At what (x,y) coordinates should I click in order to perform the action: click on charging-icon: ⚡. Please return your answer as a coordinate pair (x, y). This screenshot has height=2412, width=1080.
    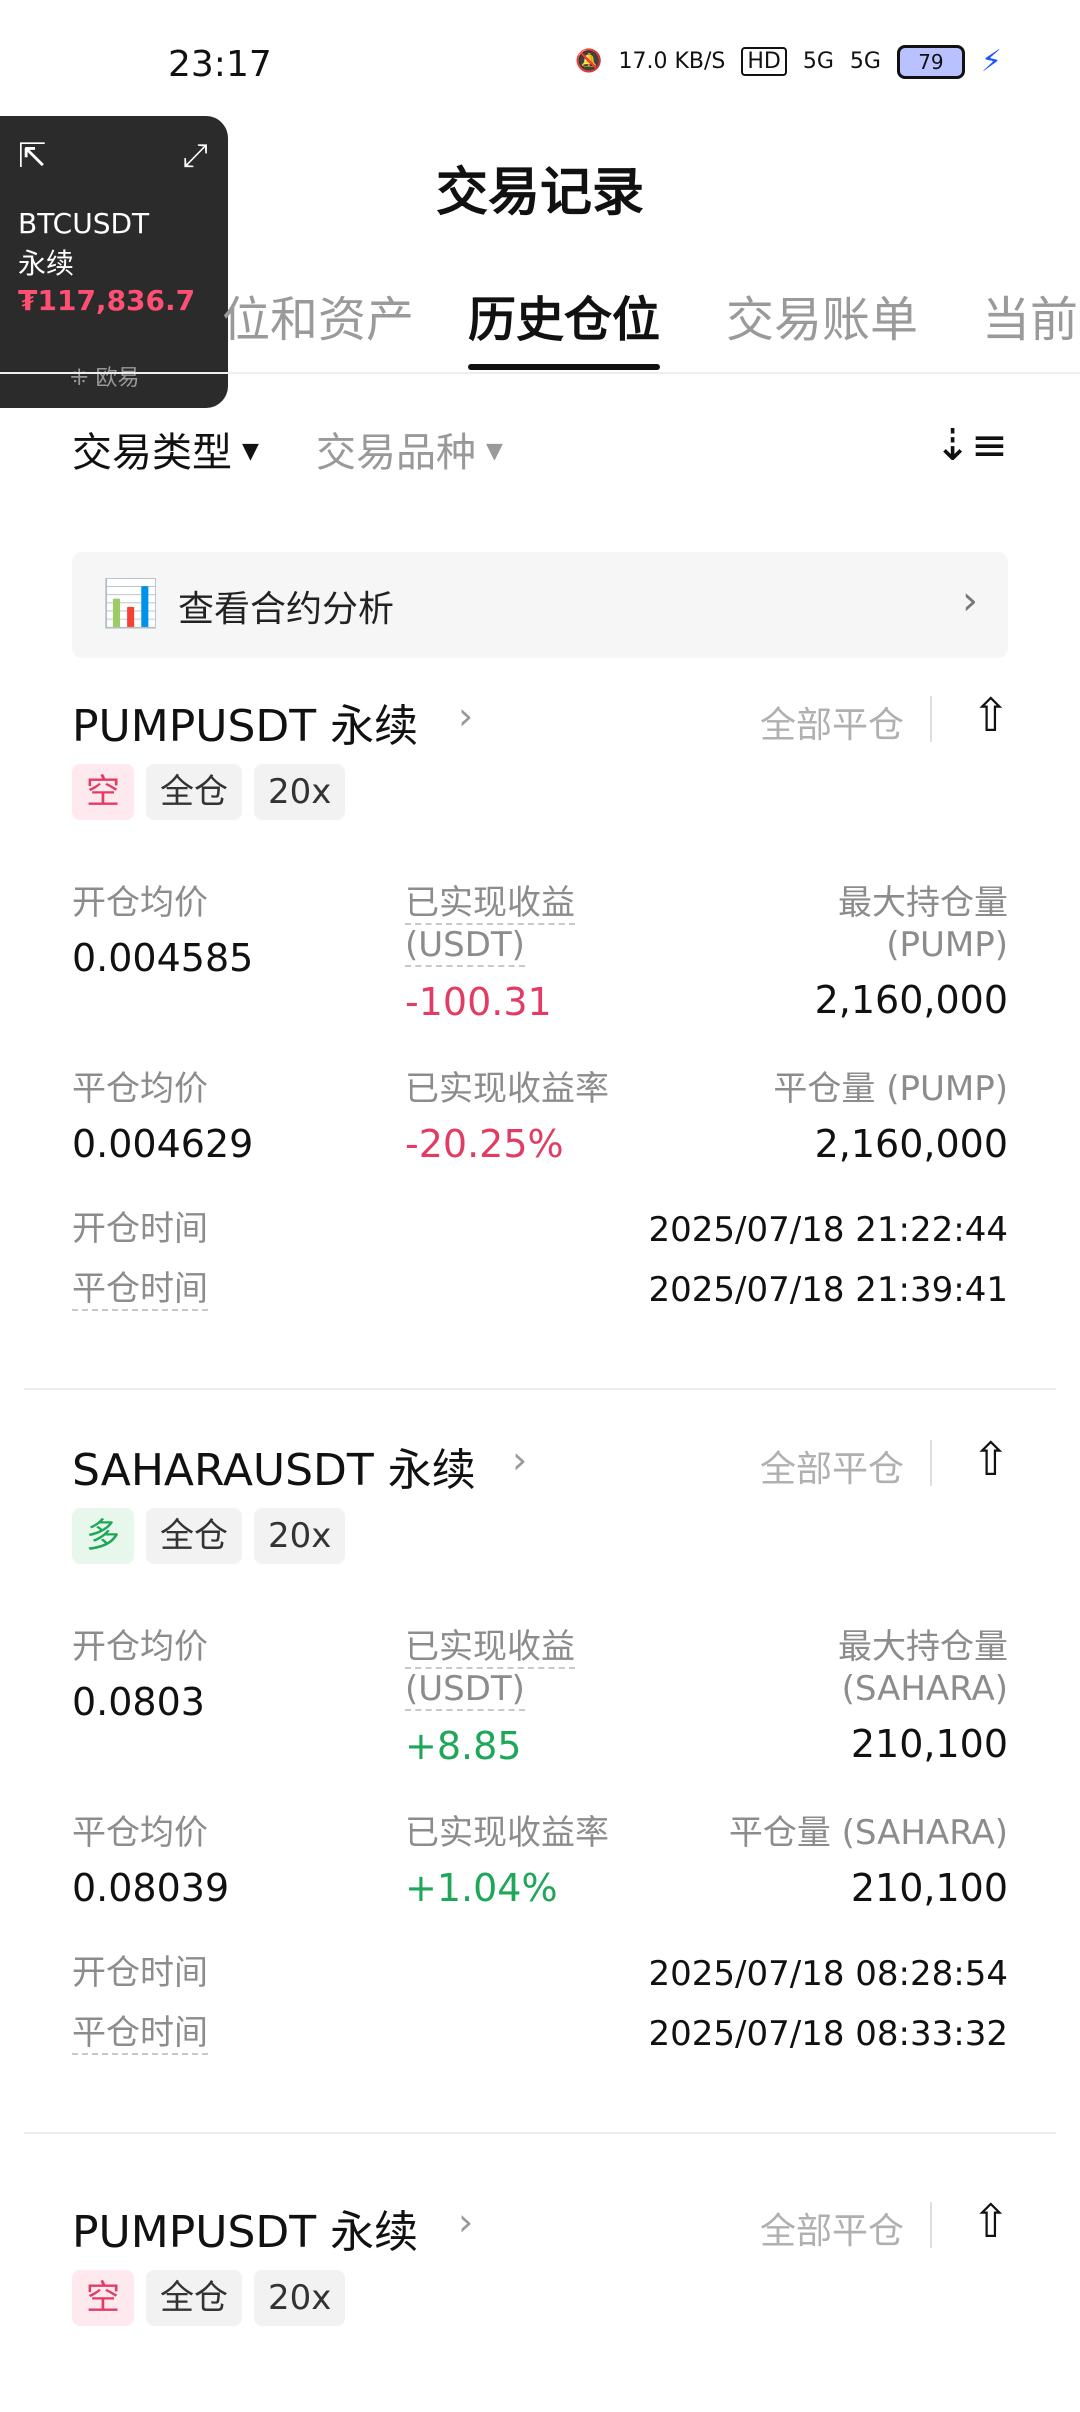
    Looking at the image, I should click on (991, 61).